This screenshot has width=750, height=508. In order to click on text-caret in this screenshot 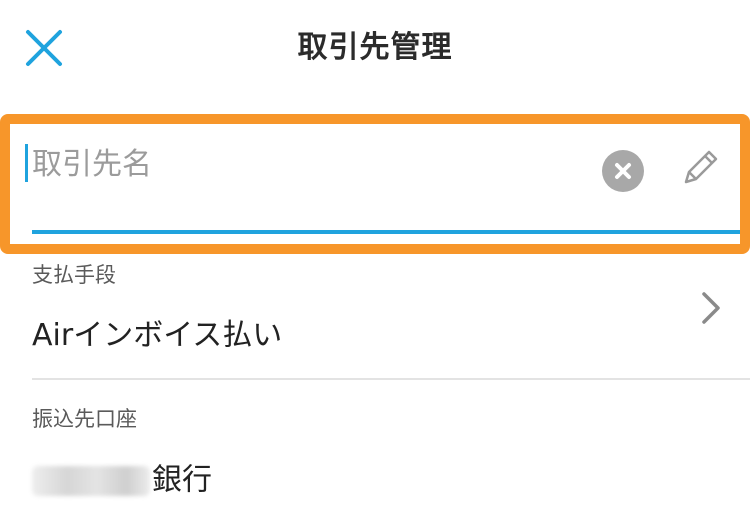, I will do `click(26, 163)`.